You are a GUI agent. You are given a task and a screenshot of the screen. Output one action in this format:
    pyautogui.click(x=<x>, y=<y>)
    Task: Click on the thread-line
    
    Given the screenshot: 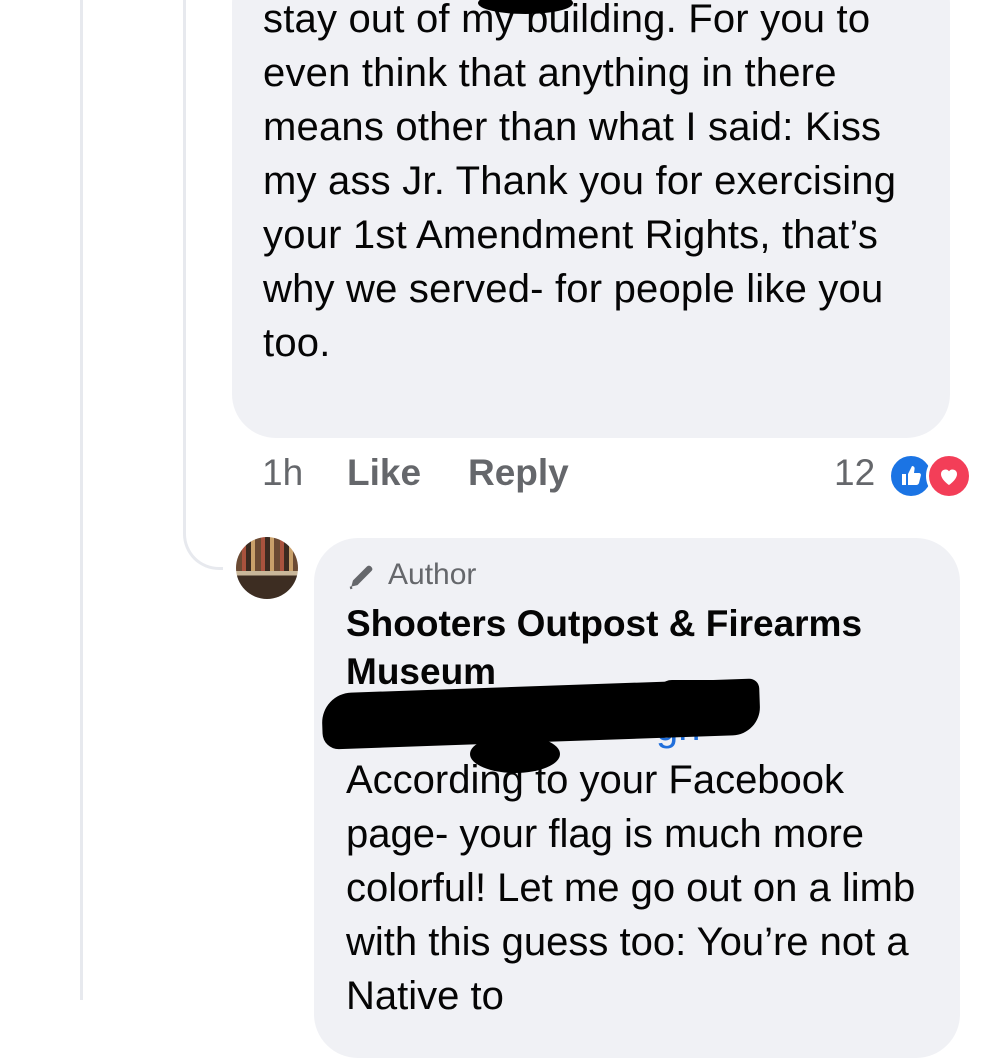 What is the action you would take?
    pyautogui.click(x=81, y=500)
    